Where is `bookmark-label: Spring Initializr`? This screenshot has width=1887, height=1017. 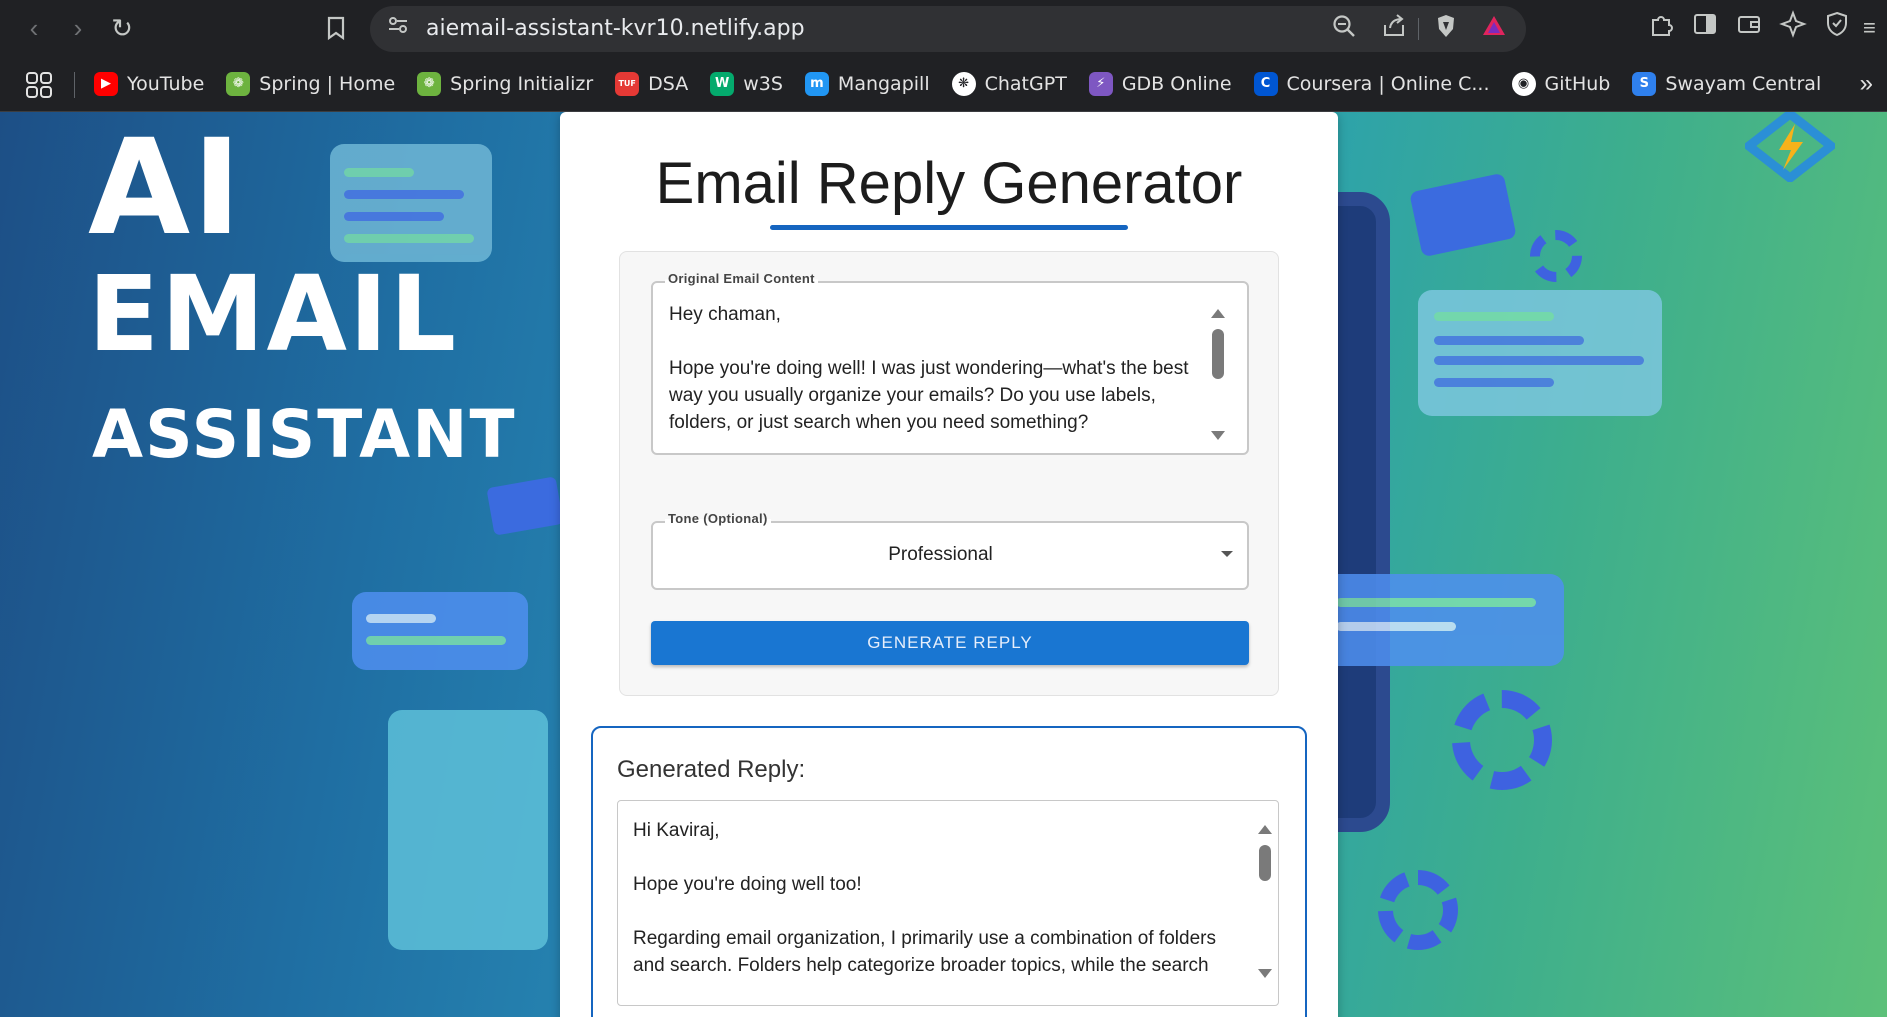 bookmark-label: Spring Initializr is located at coordinates (522, 84).